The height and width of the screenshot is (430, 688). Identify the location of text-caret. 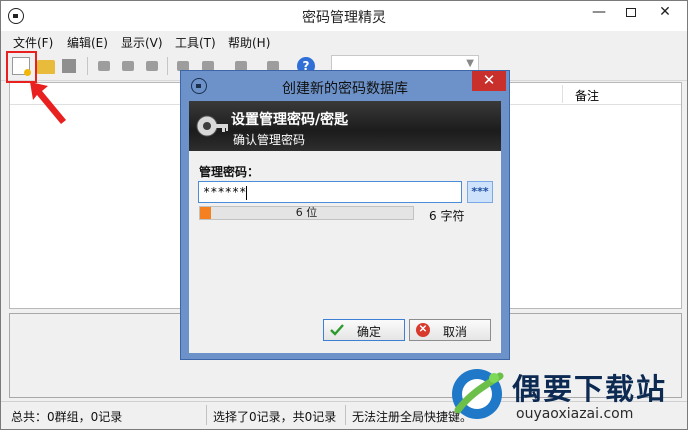
(247, 192).